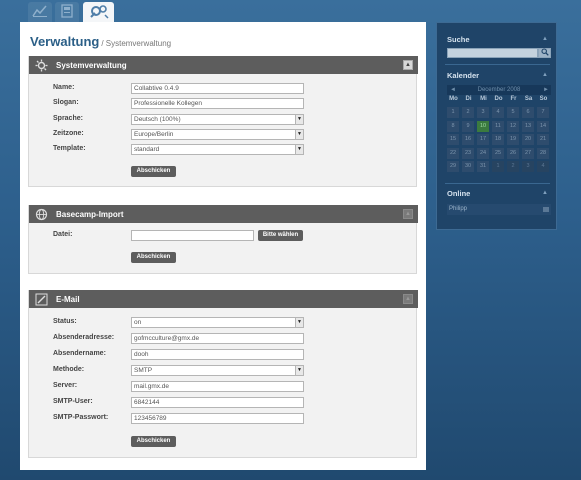 The image size is (581, 480). I want to click on select-value: Europe/Berlin, so click(154, 134).